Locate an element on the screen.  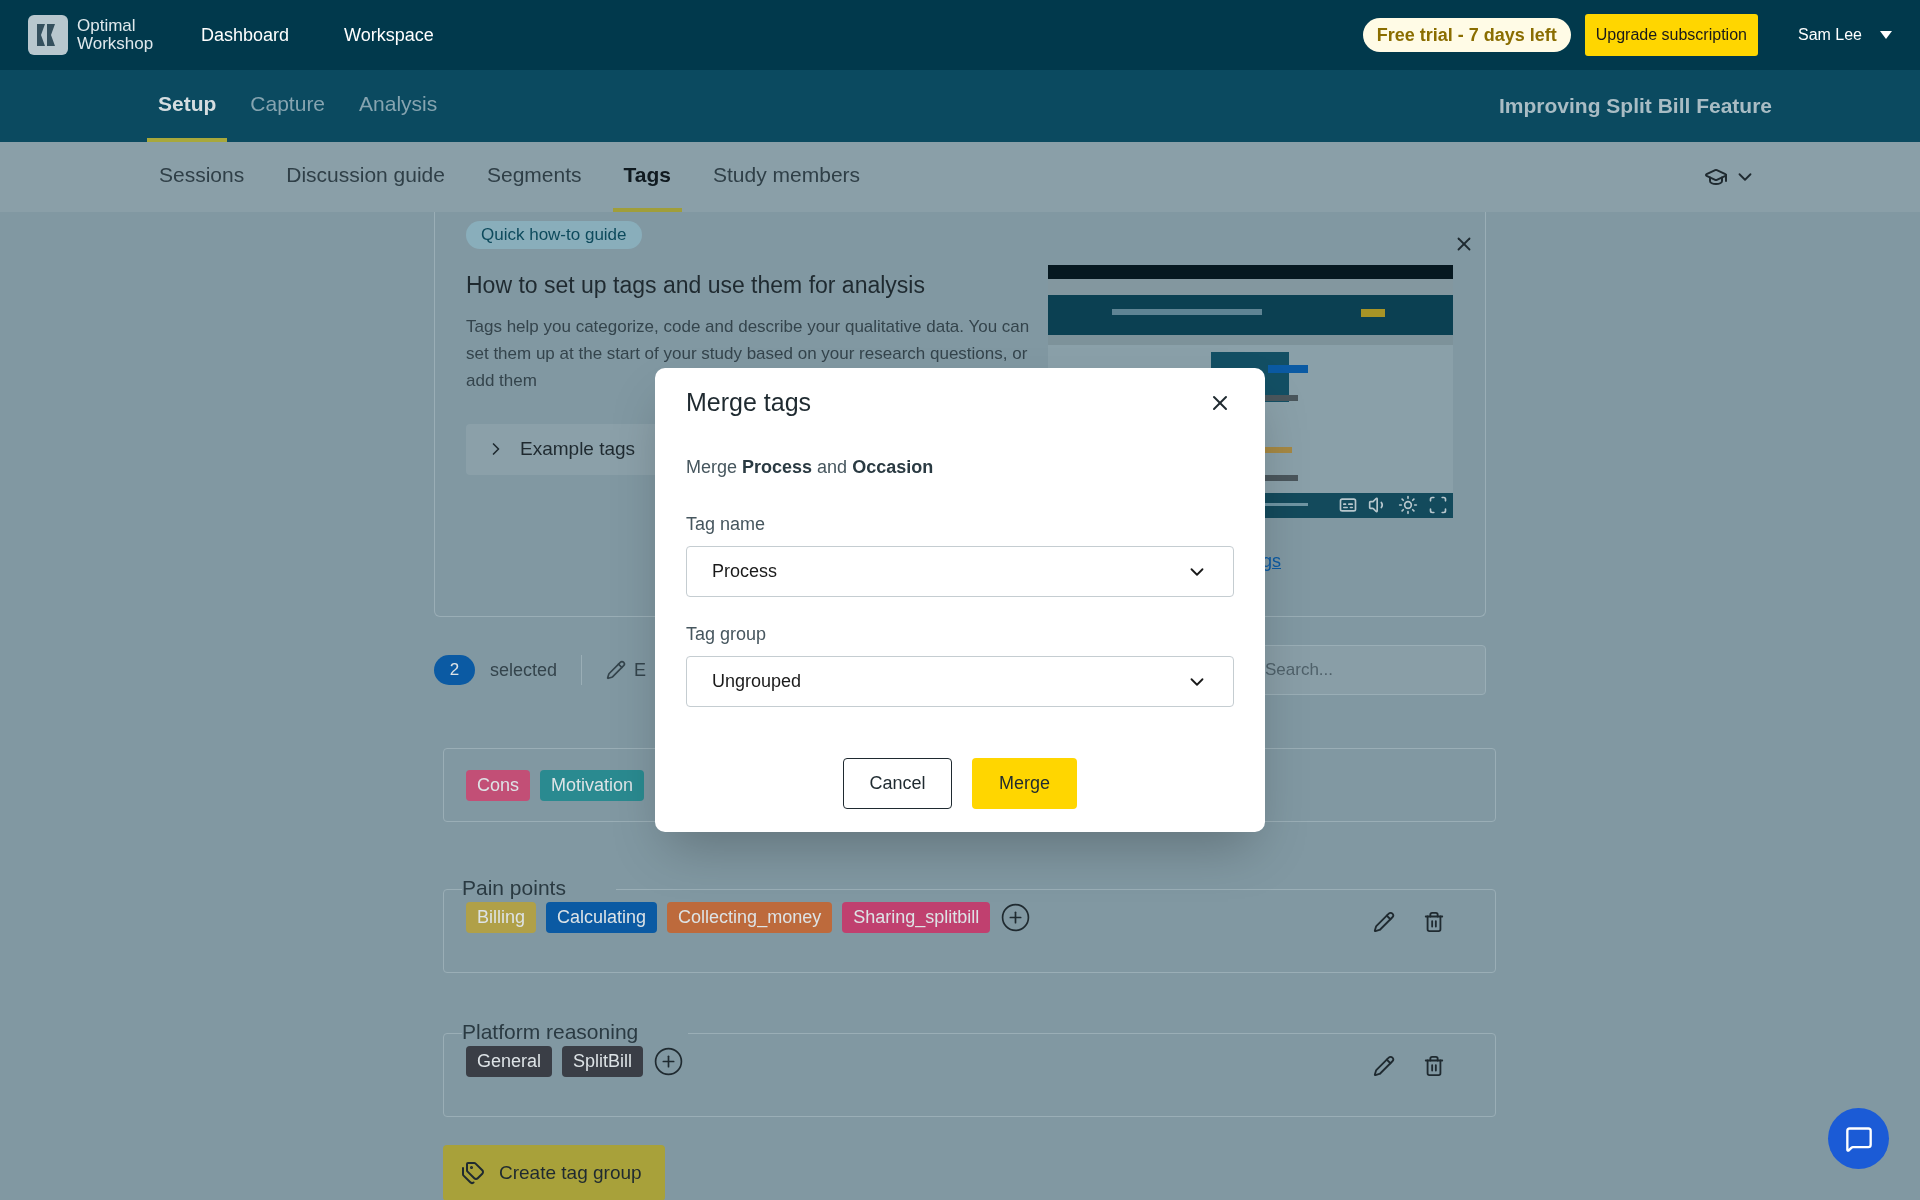
selected-count-badge: 2 is located at coordinates (454, 670).